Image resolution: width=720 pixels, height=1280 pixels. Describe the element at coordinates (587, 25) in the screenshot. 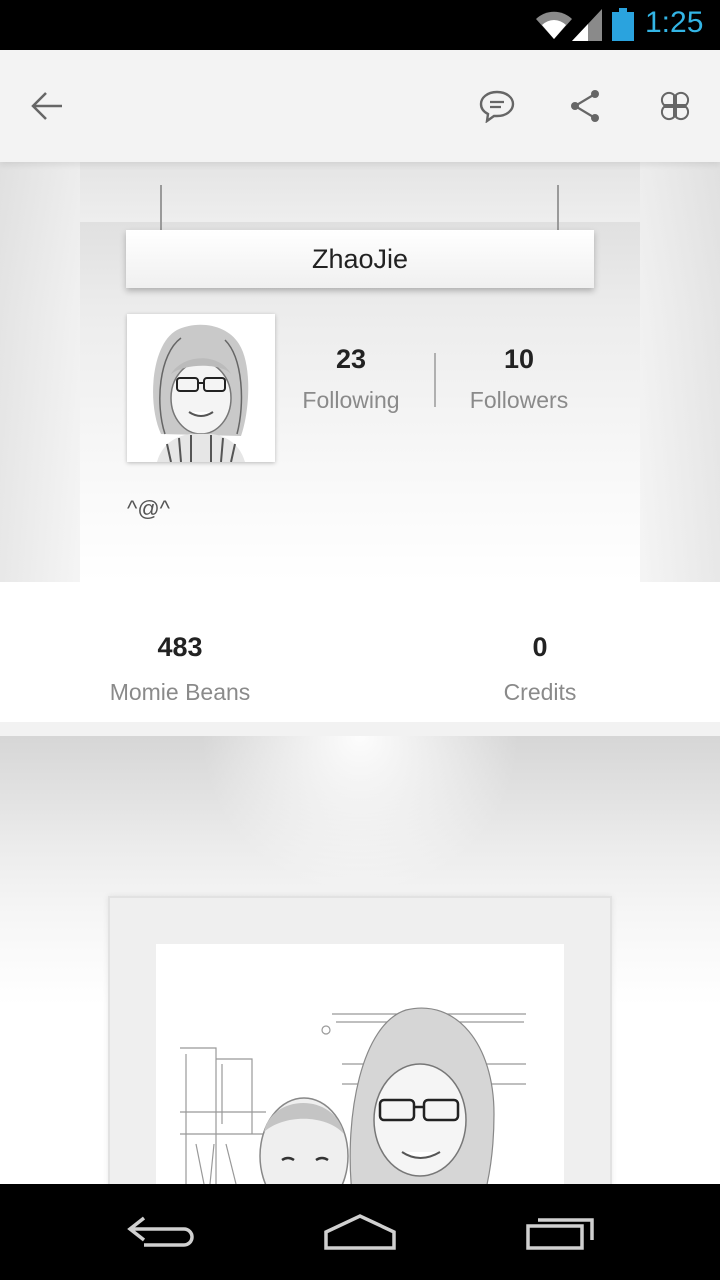

I see `cell-signal-icon` at that location.